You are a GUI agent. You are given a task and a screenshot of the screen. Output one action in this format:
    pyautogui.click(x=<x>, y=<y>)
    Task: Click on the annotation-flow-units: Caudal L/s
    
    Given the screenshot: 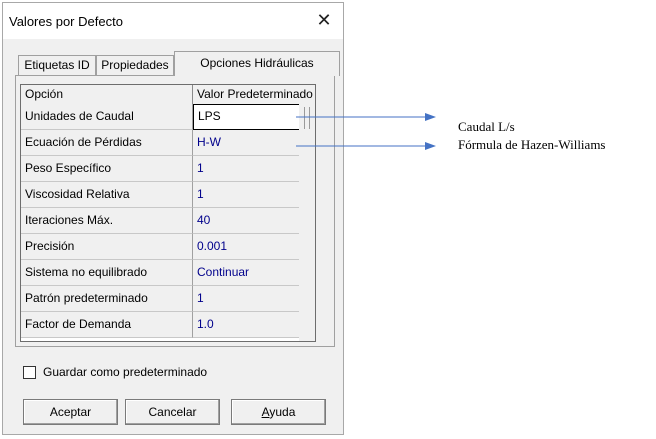 What is the action you would take?
    pyautogui.click(x=486, y=126)
    